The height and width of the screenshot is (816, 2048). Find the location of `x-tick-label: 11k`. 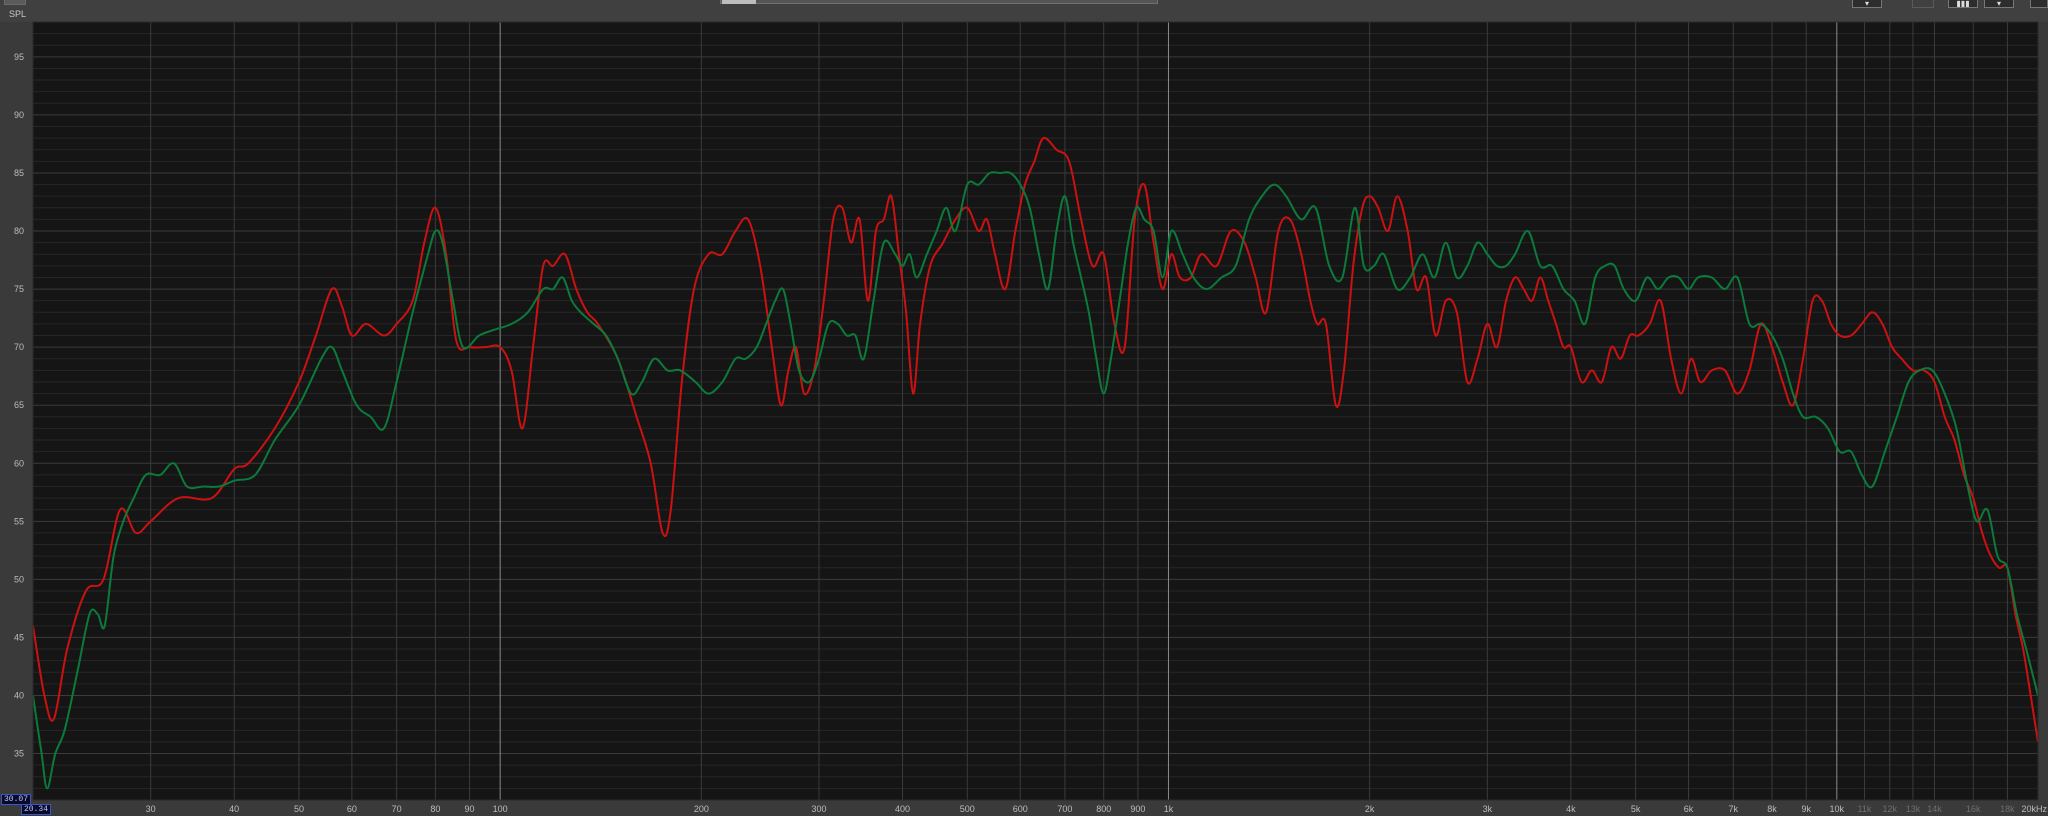

x-tick-label: 11k is located at coordinates (1865, 809).